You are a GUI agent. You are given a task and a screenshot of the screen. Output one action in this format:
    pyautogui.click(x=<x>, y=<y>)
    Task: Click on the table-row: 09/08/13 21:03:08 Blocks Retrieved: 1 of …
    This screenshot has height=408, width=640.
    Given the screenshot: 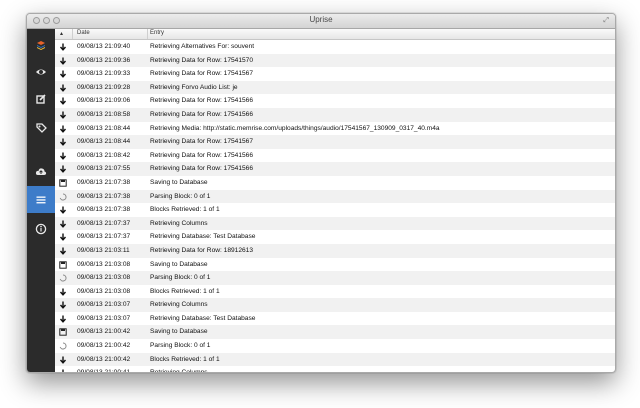 What is the action you would take?
    pyautogui.click(x=335, y=292)
    